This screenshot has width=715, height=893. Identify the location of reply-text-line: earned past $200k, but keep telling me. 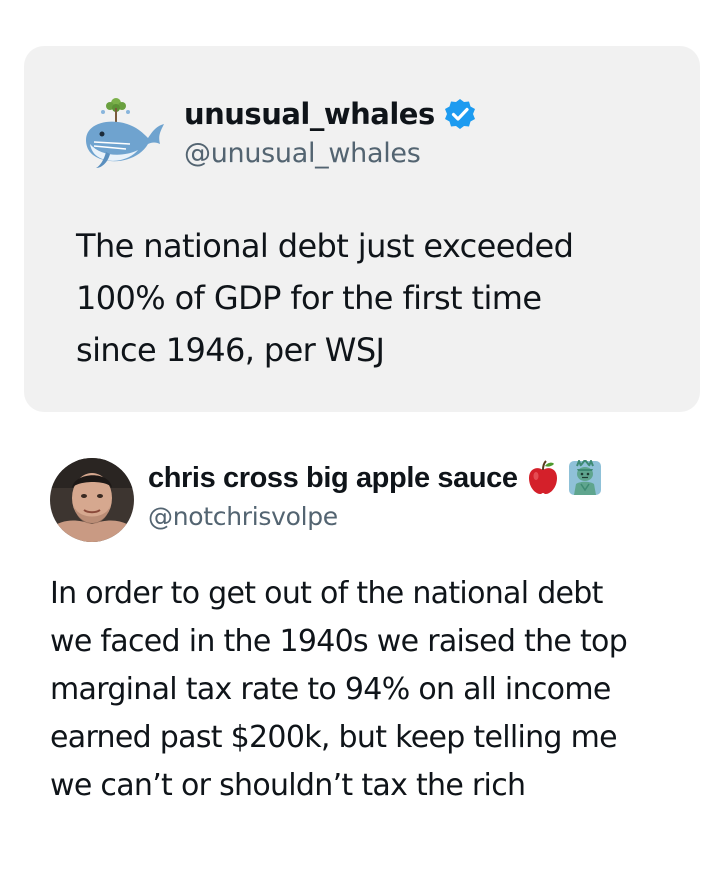
(334, 737).